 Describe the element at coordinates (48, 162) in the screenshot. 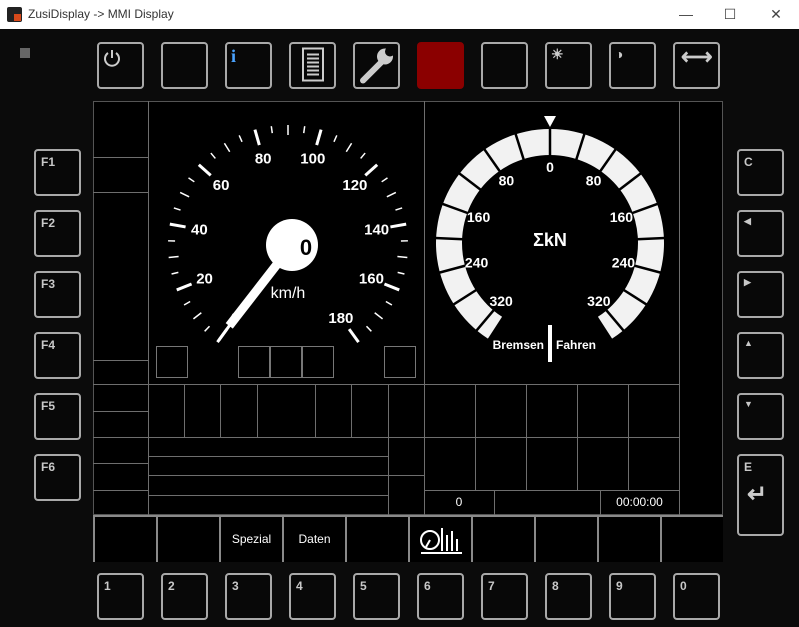

I see `button-label: F1` at that location.